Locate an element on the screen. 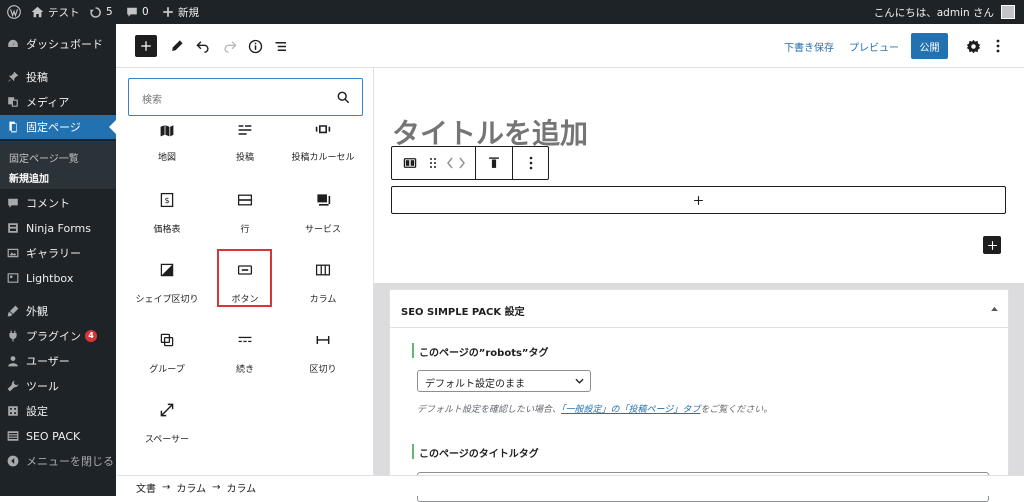 The height and width of the screenshot is (502, 1024). block-options-button is located at coordinates (531, 163).